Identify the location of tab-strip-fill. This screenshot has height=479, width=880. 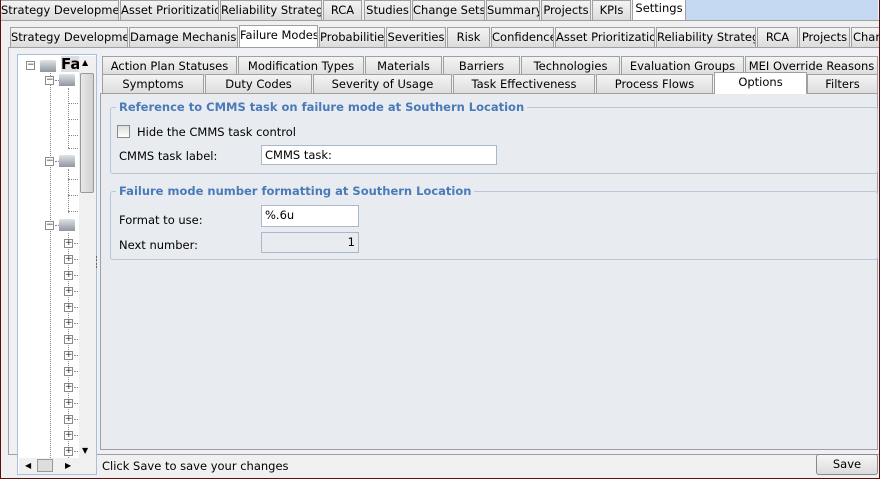
(782, 10).